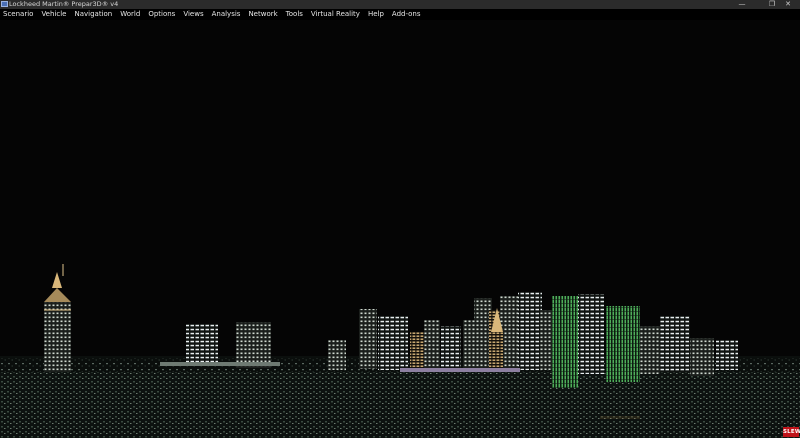  What do you see at coordinates (193, 14) in the screenshot?
I see `menu-views: Views` at bounding box center [193, 14].